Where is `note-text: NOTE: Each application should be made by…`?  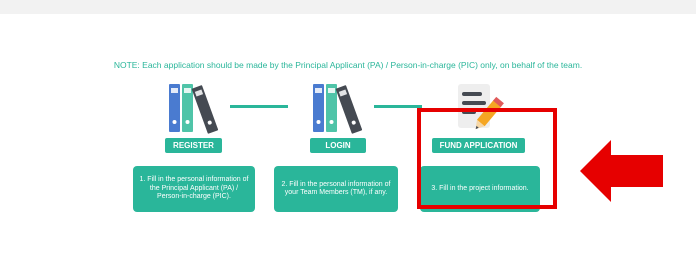 note-text: NOTE: Each application should be made by… is located at coordinates (348, 65).